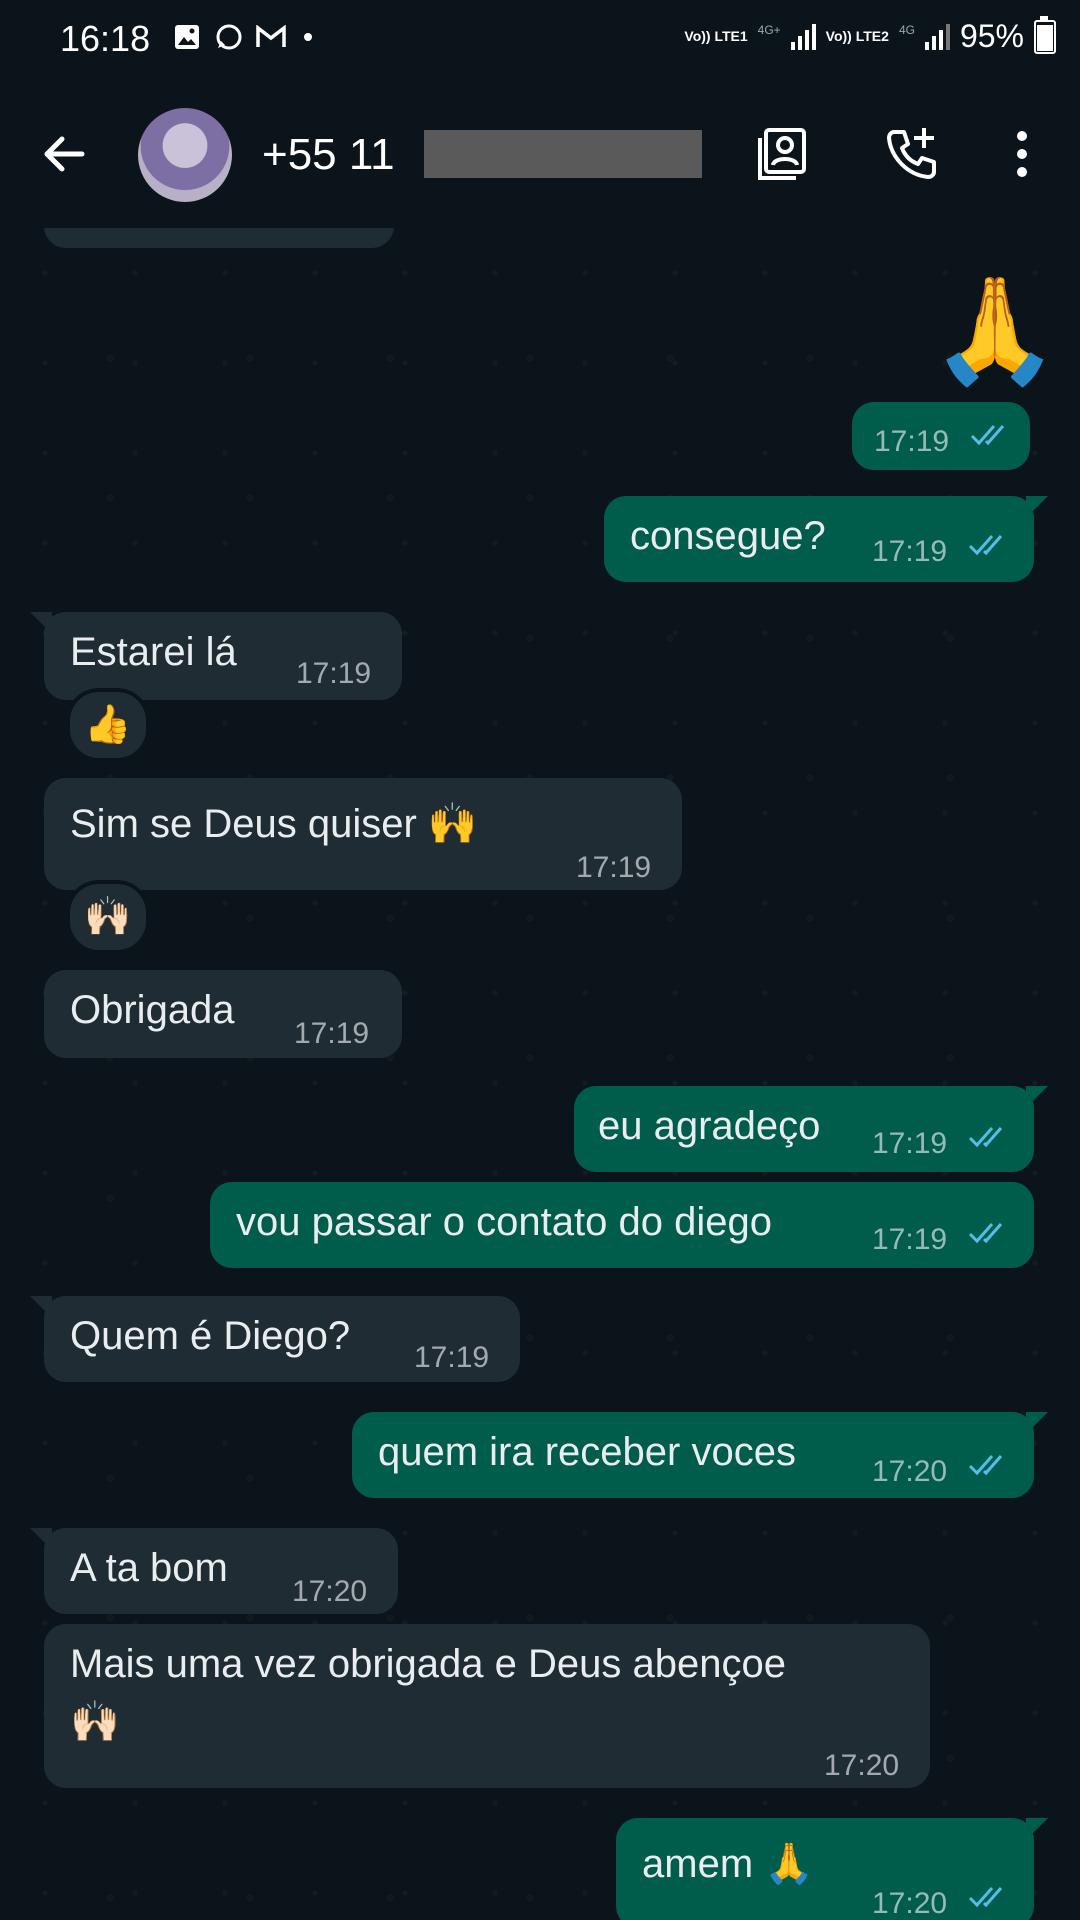  I want to click on sim1-label: Vo)) LTE1, so click(716, 36).